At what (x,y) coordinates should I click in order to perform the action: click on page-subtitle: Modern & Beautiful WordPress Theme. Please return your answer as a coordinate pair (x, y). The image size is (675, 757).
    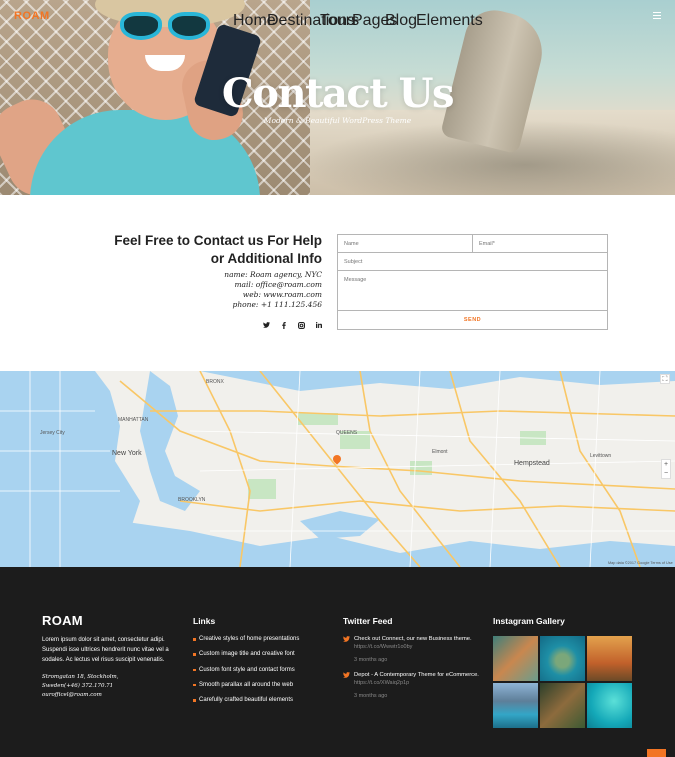
    Looking at the image, I should click on (337, 120).